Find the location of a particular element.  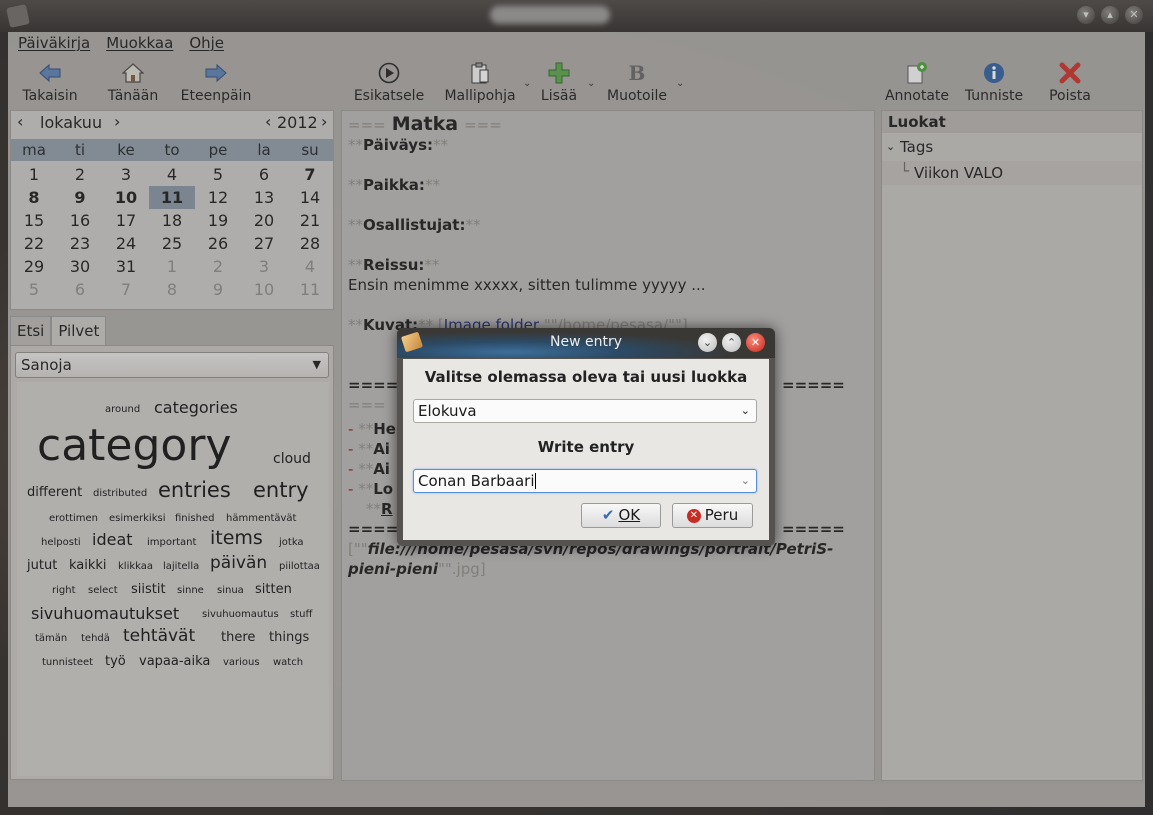

category-label: Valitse olemassa oleva tai uusi luokka is located at coordinates (586, 377).